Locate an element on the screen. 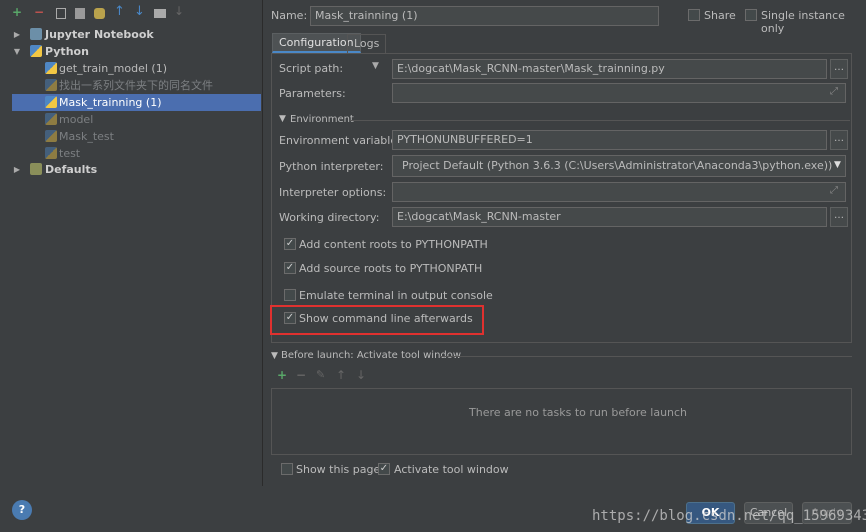 The height and width of the screenshot is (532, 866). add-source-roots-label: Add source roots to PYTHONPATH is located at coordinates (391, 268).